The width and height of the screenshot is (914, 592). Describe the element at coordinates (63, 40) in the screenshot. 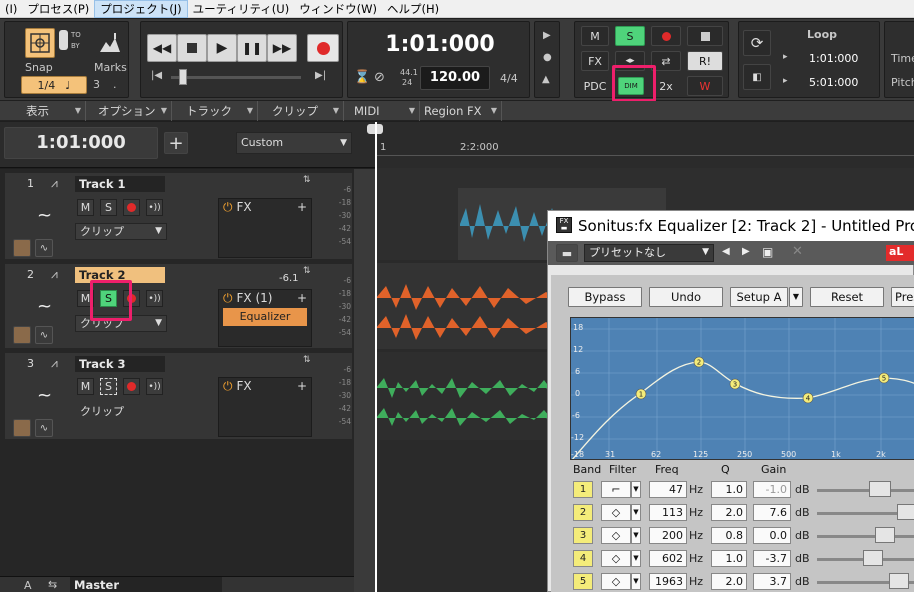

I see `snap-toggle` at that location.